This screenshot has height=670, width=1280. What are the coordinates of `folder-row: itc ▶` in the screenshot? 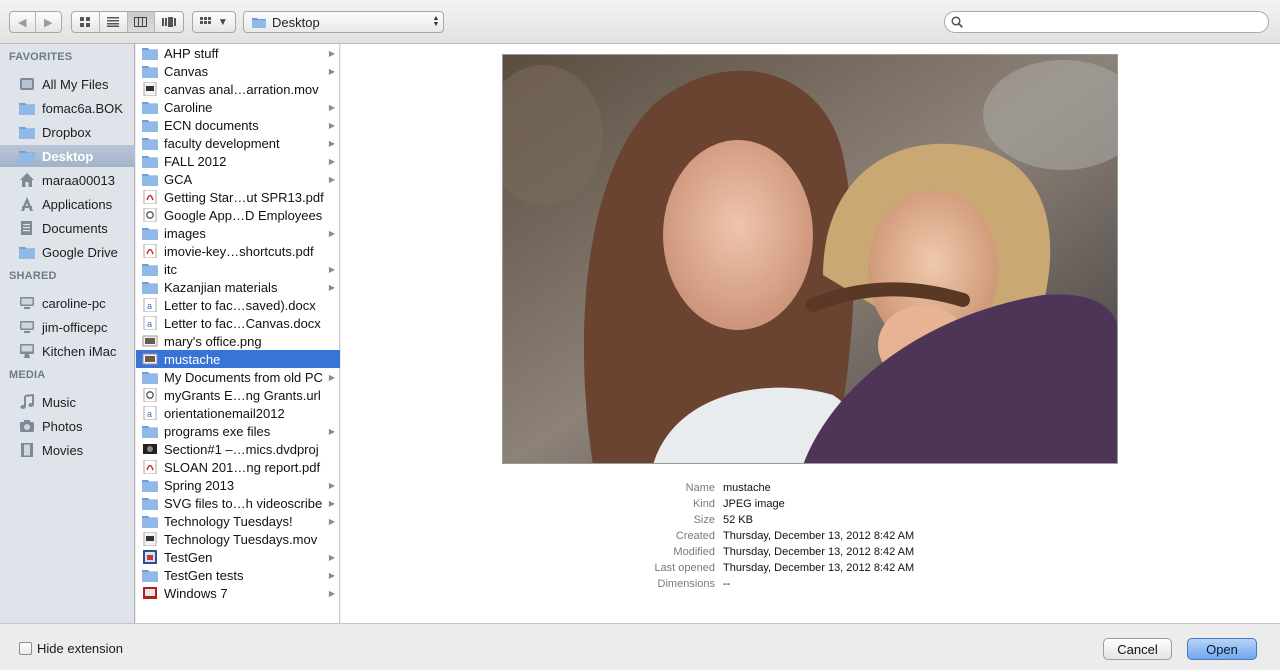 It's located at (238, 269).